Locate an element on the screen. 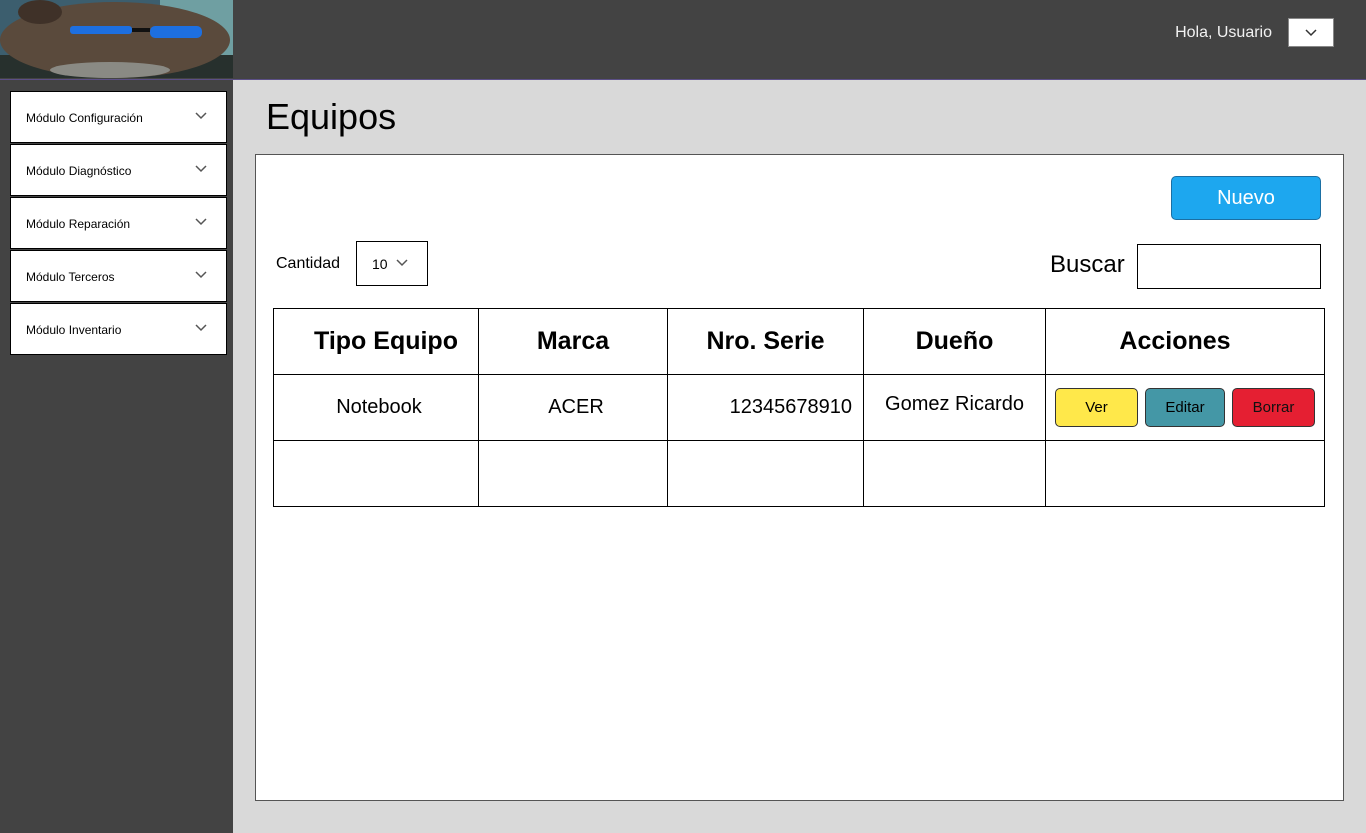 This screenshot has width=1366, height=833. sidebar-item-label: Módulo Diagnóstico is located at coordinates (79, 171).